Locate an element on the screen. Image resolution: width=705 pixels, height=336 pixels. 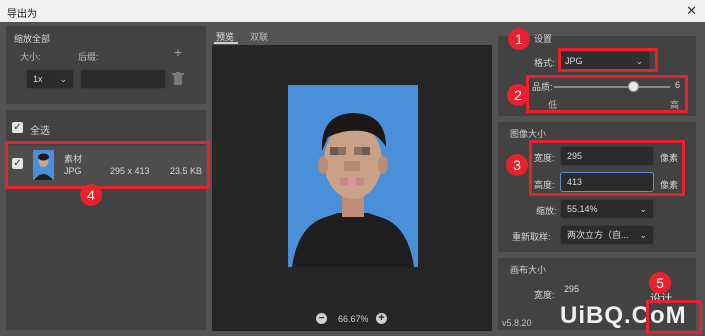
suffix-label: 后缀: is located at coordinates (88, 57).